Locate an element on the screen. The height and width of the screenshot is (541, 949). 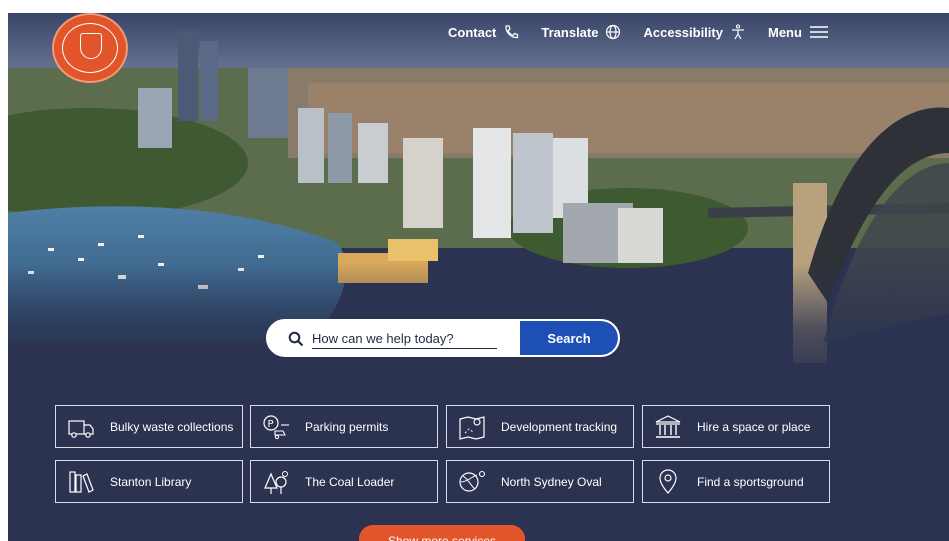
quick-link-parking-permits: P Parking permits is located at coordinates (344, 426).